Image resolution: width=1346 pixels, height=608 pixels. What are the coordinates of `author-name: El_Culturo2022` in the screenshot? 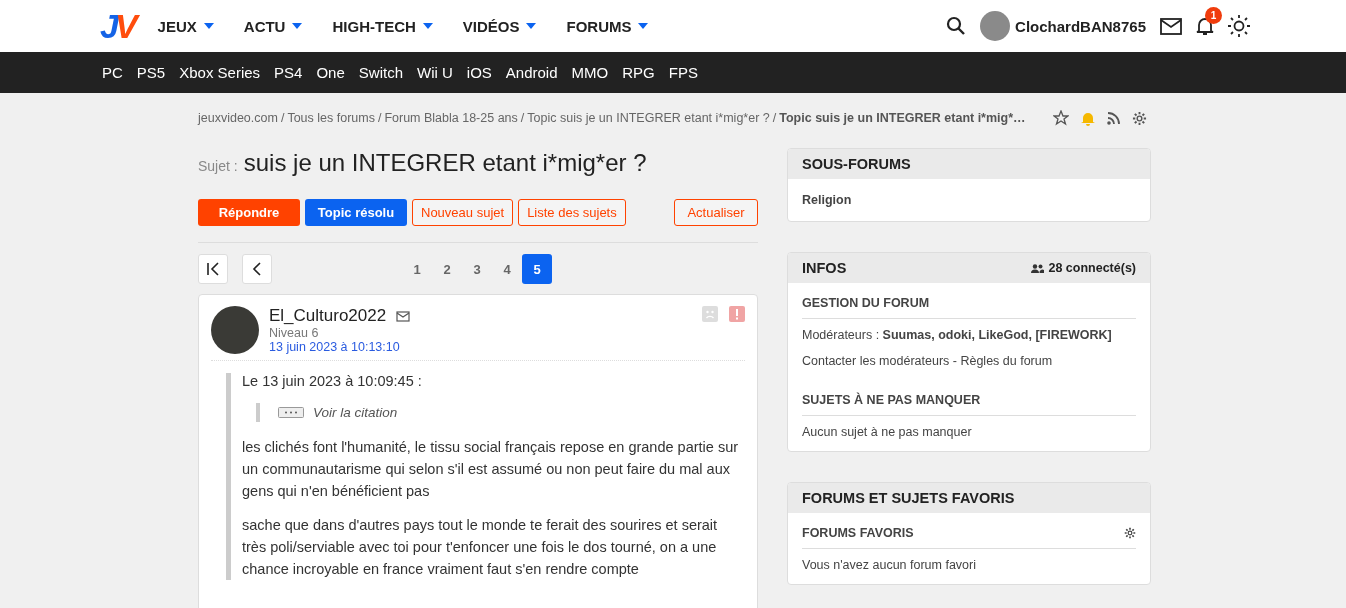 It's located at (328, 316).